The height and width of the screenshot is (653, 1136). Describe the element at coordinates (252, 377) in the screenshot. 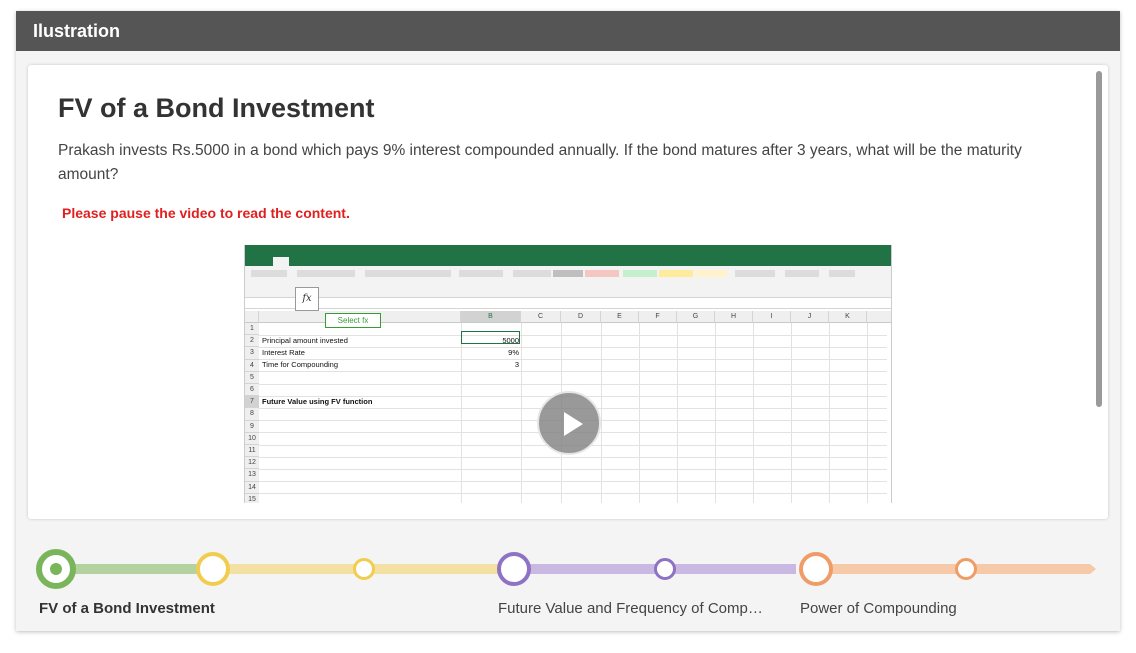

I see `row-header: 5` at that location.